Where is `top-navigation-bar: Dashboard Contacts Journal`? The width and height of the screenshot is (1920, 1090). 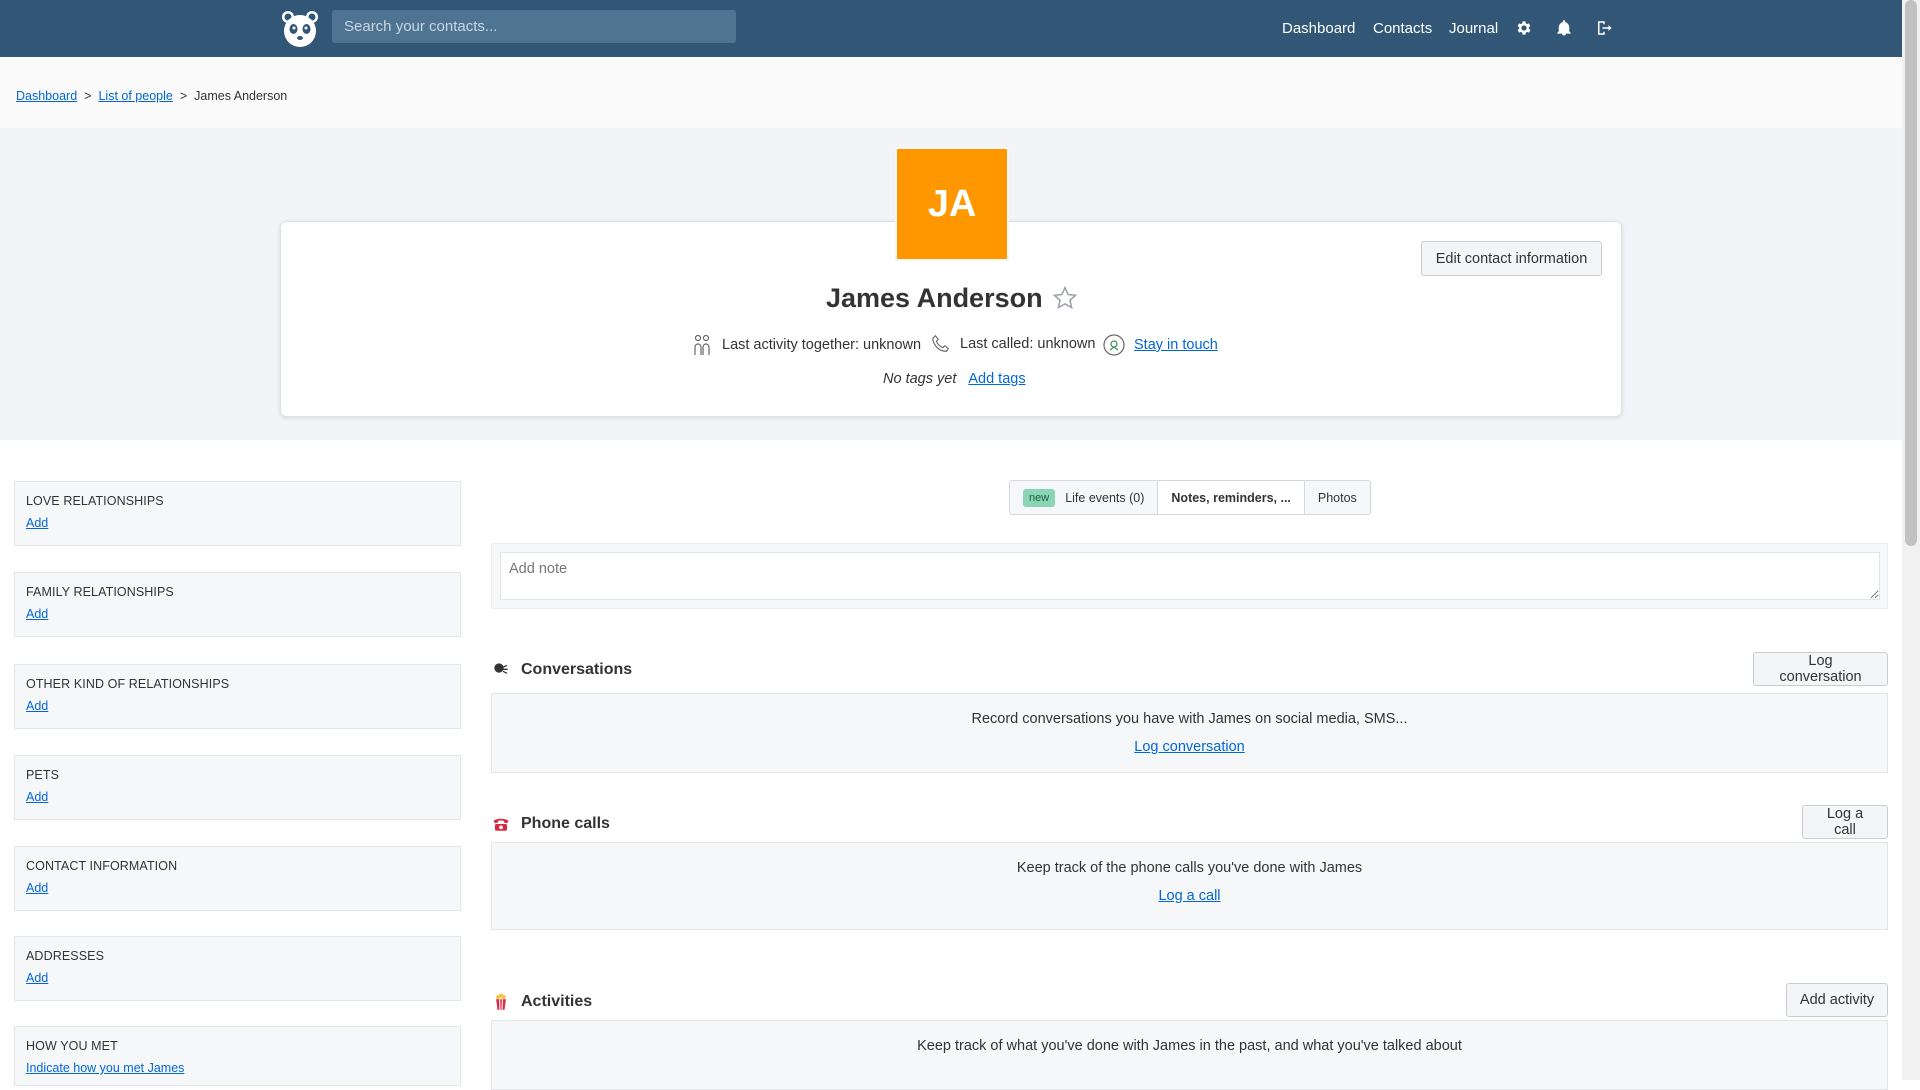 top-navigation-bar: Dashboard Contacts Journal is located at coordinates (951, 28).